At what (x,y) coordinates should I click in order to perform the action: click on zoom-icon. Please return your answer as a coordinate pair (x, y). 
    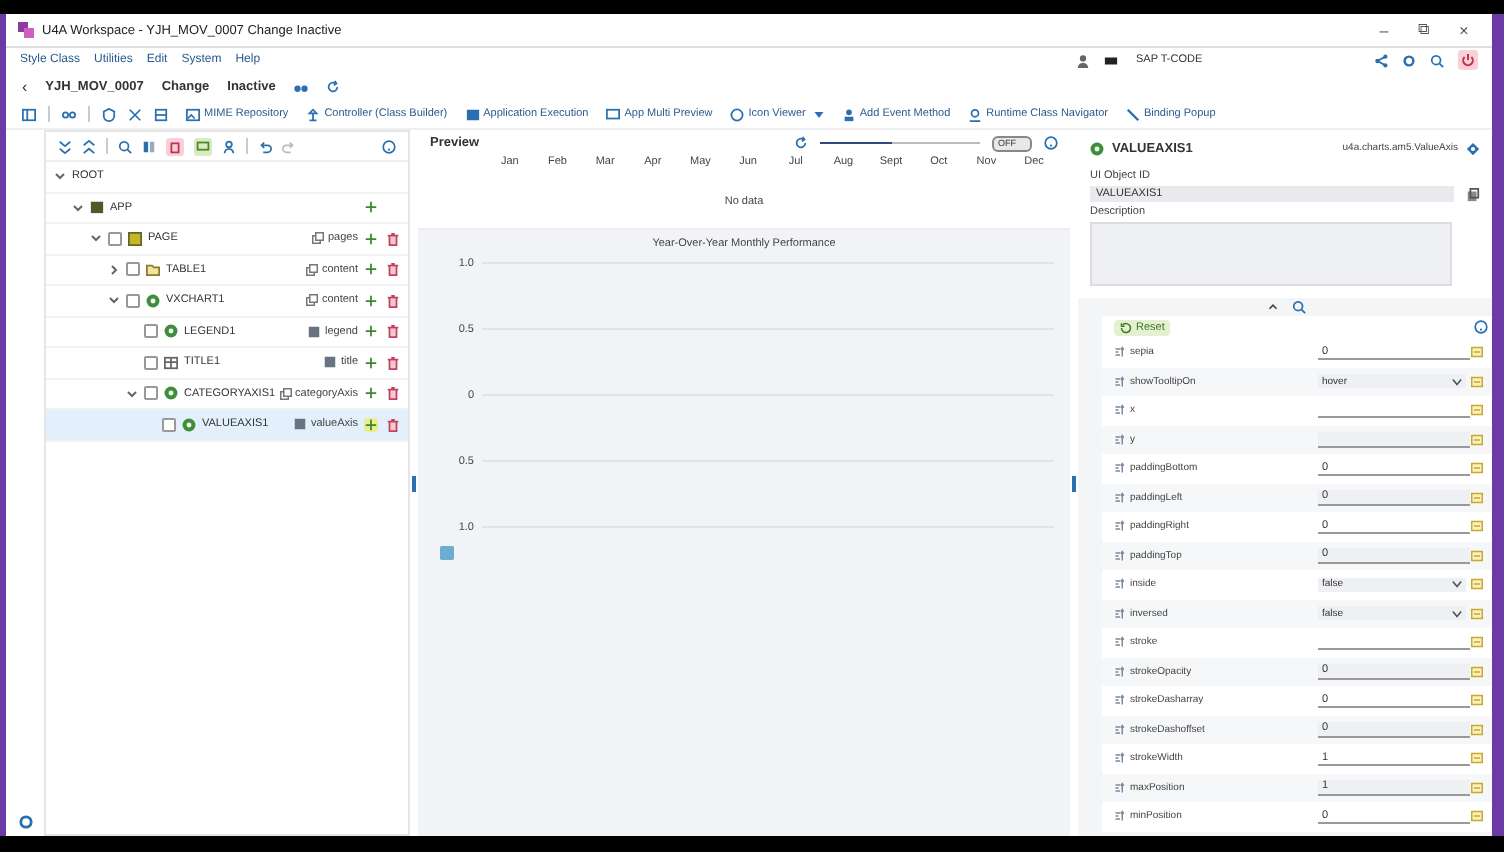
    Looking at the image, I should click on (1298, 307).